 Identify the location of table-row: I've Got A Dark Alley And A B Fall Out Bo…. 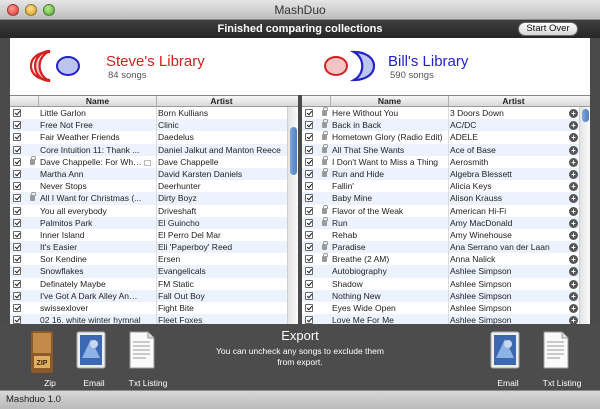
(154, 295).